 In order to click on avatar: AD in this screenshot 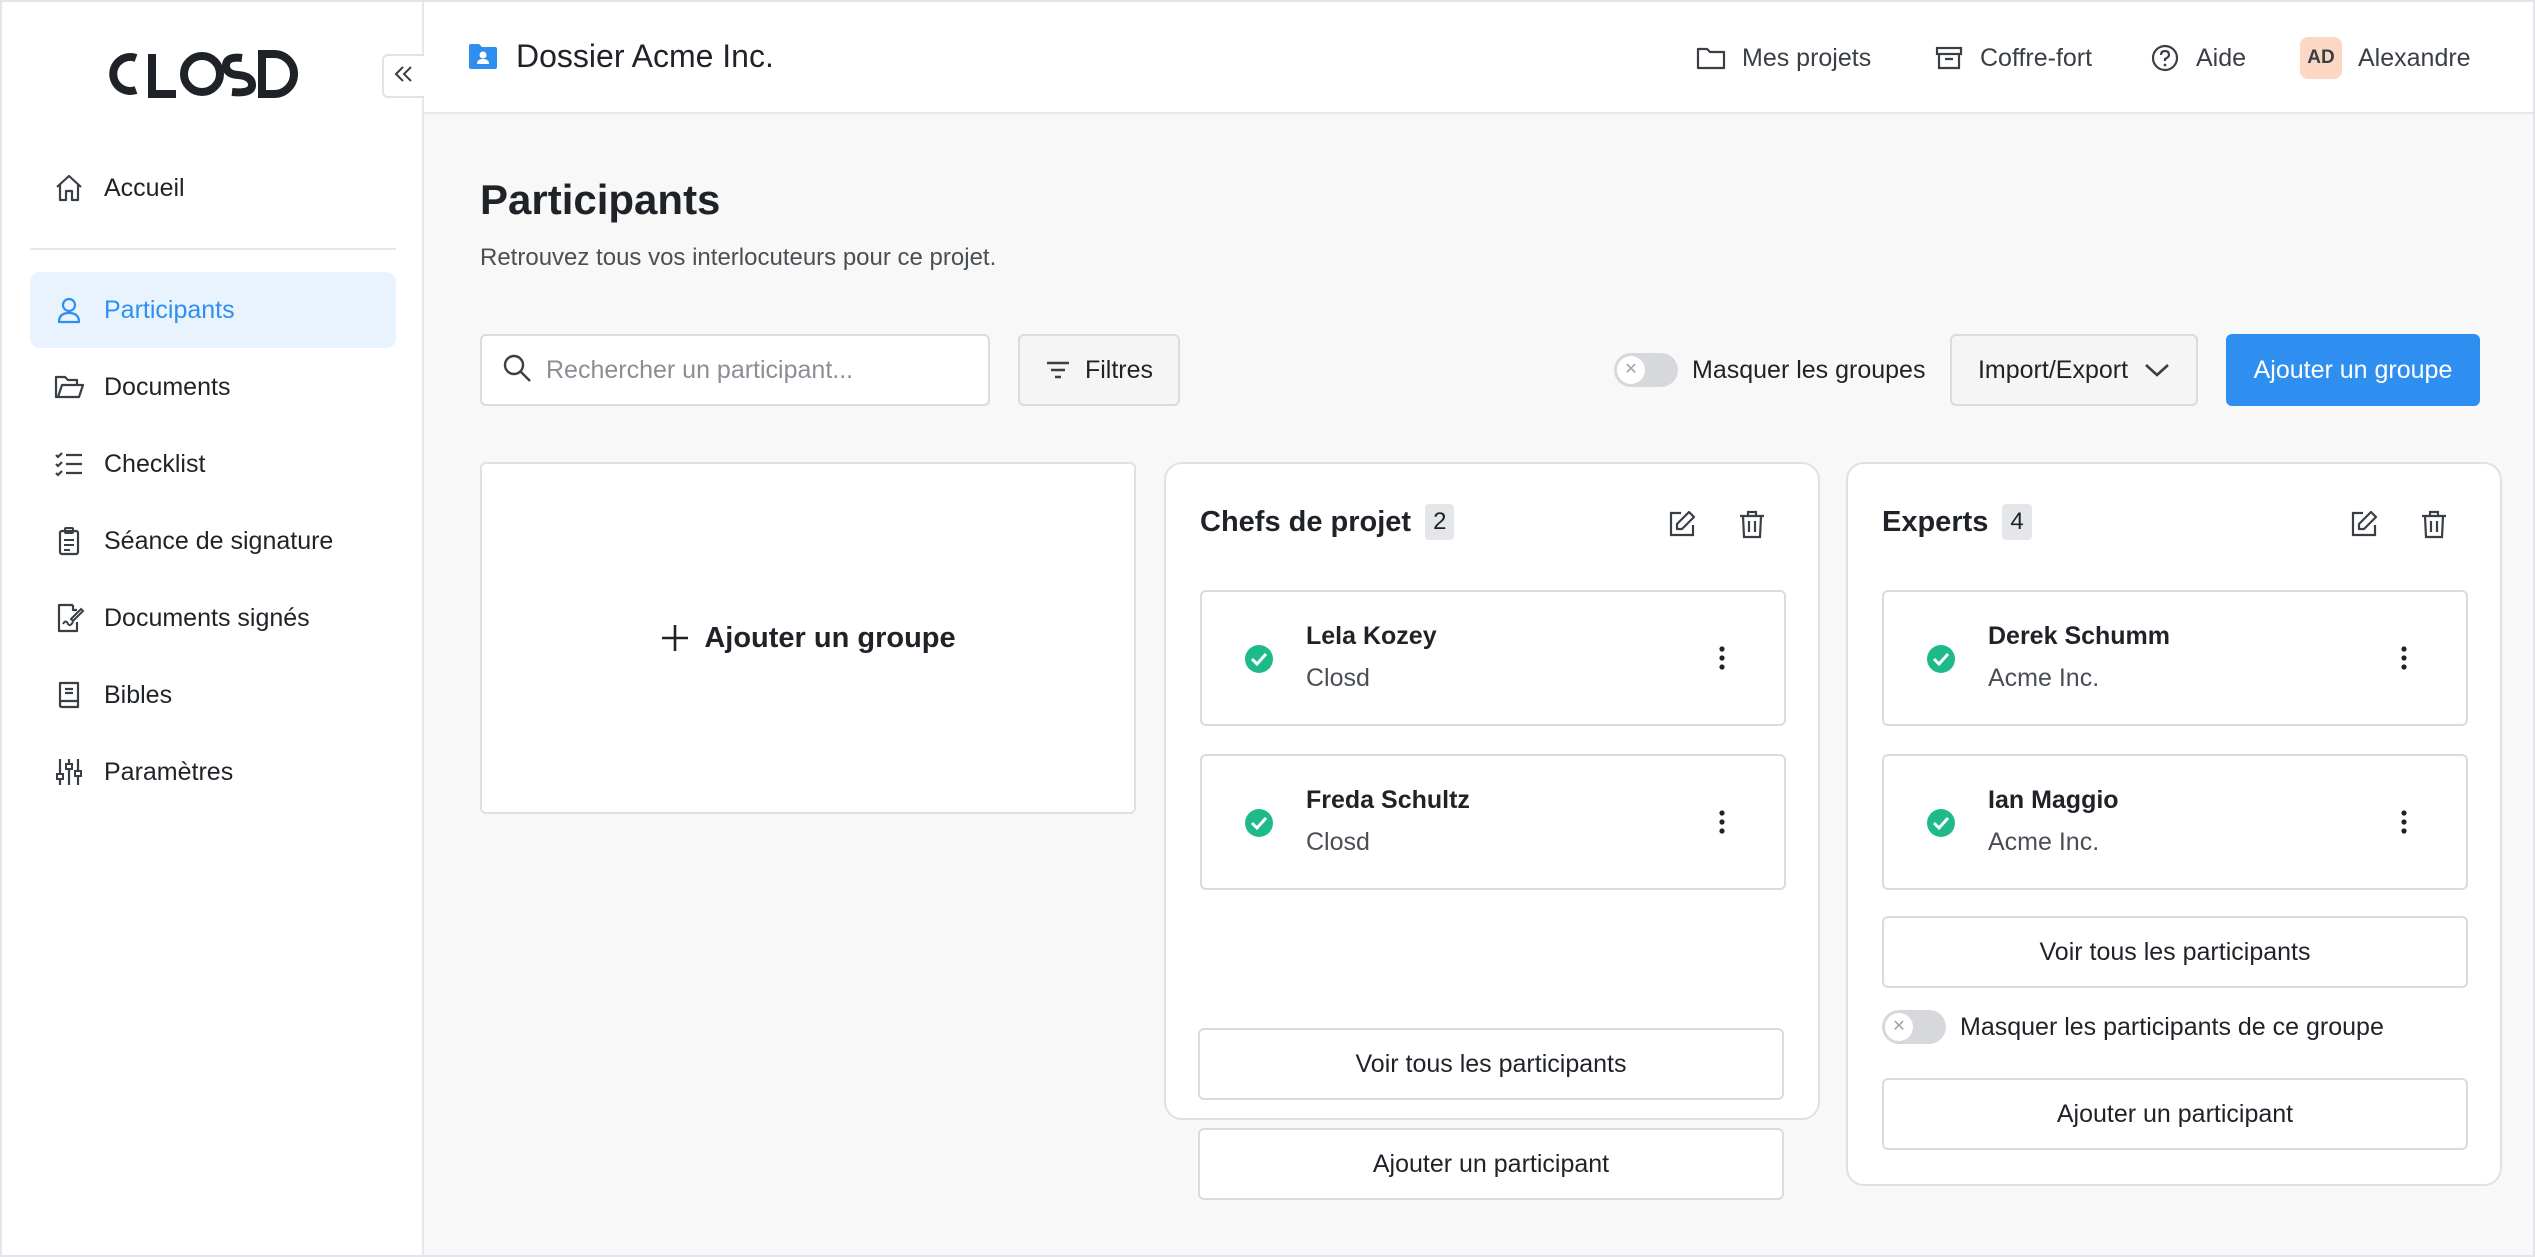, I will do `click(2321, 58)`.